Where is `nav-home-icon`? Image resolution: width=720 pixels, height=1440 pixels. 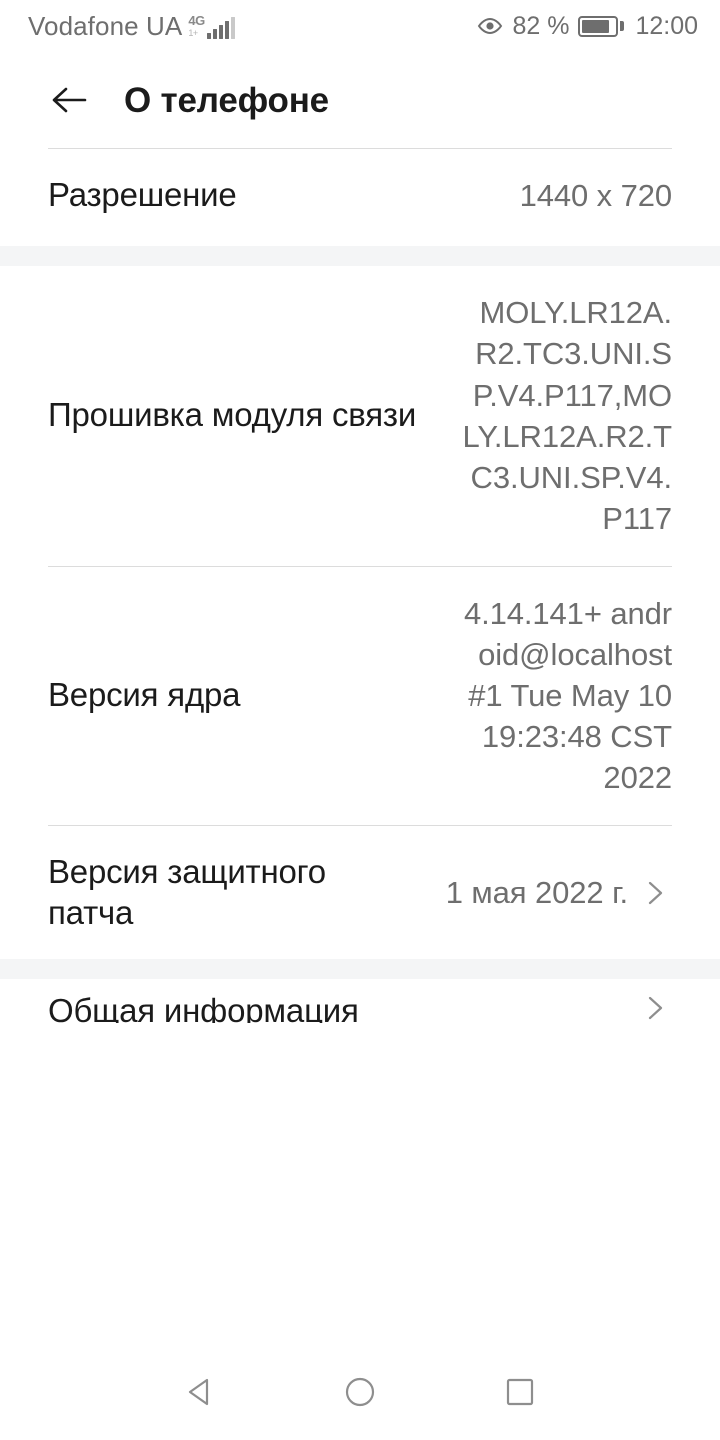 nav-home-icon is located at coordinates (360, 1392).